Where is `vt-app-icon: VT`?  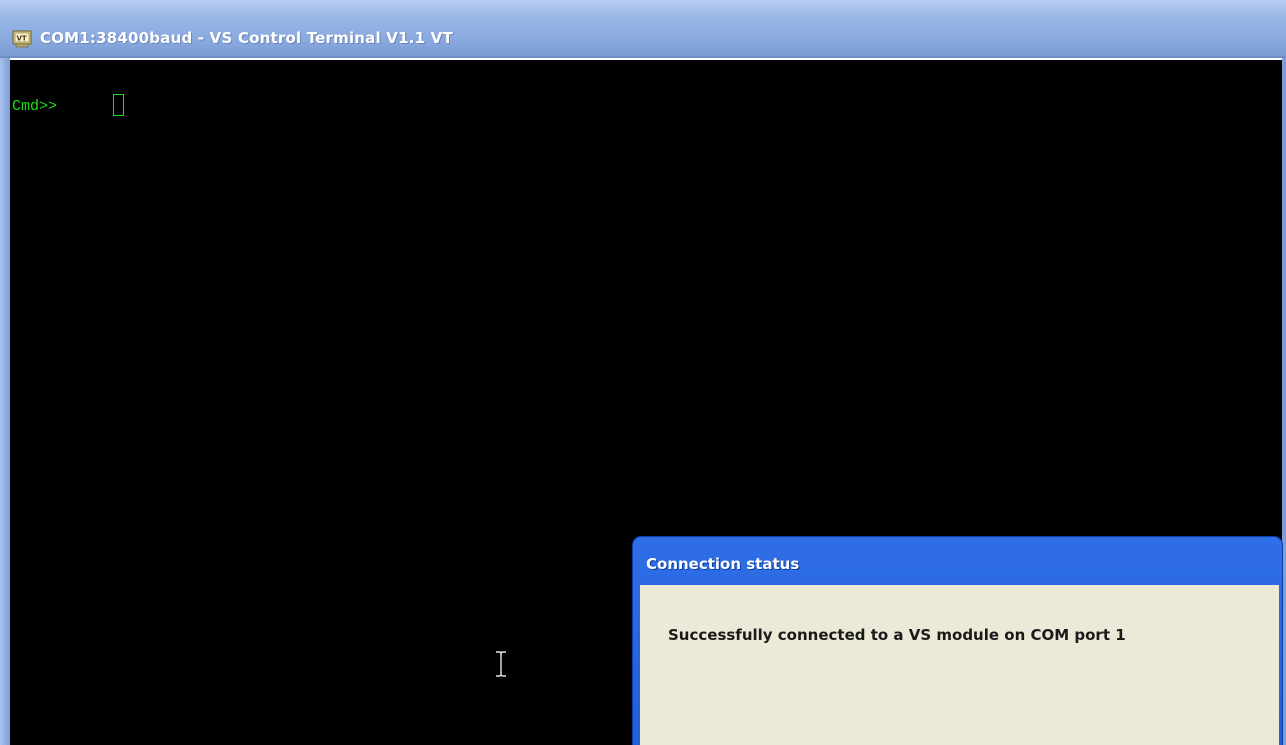
vt-app-icon: VT is located at coordinates (22, 39).